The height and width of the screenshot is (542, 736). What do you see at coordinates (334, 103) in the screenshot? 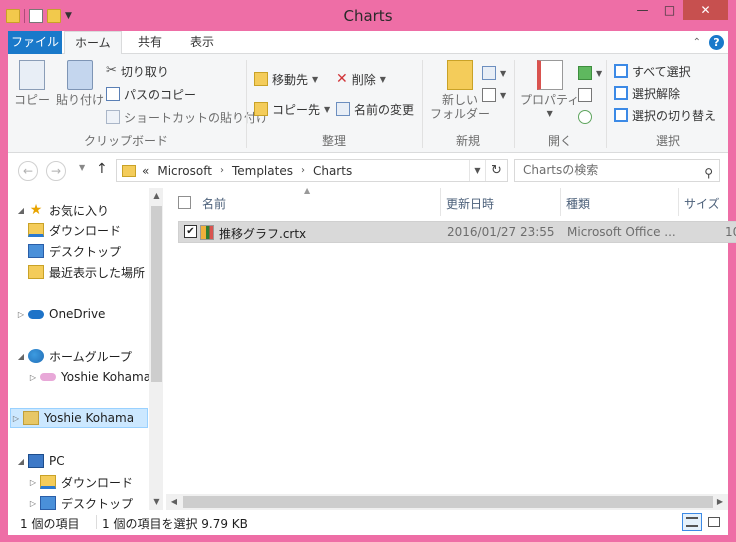
I see `organize-group: 移動先 ▼ コピー先 ▼ ✕ 削除 ▼ 名前の変更 整理` at bounding box center [334, 103].